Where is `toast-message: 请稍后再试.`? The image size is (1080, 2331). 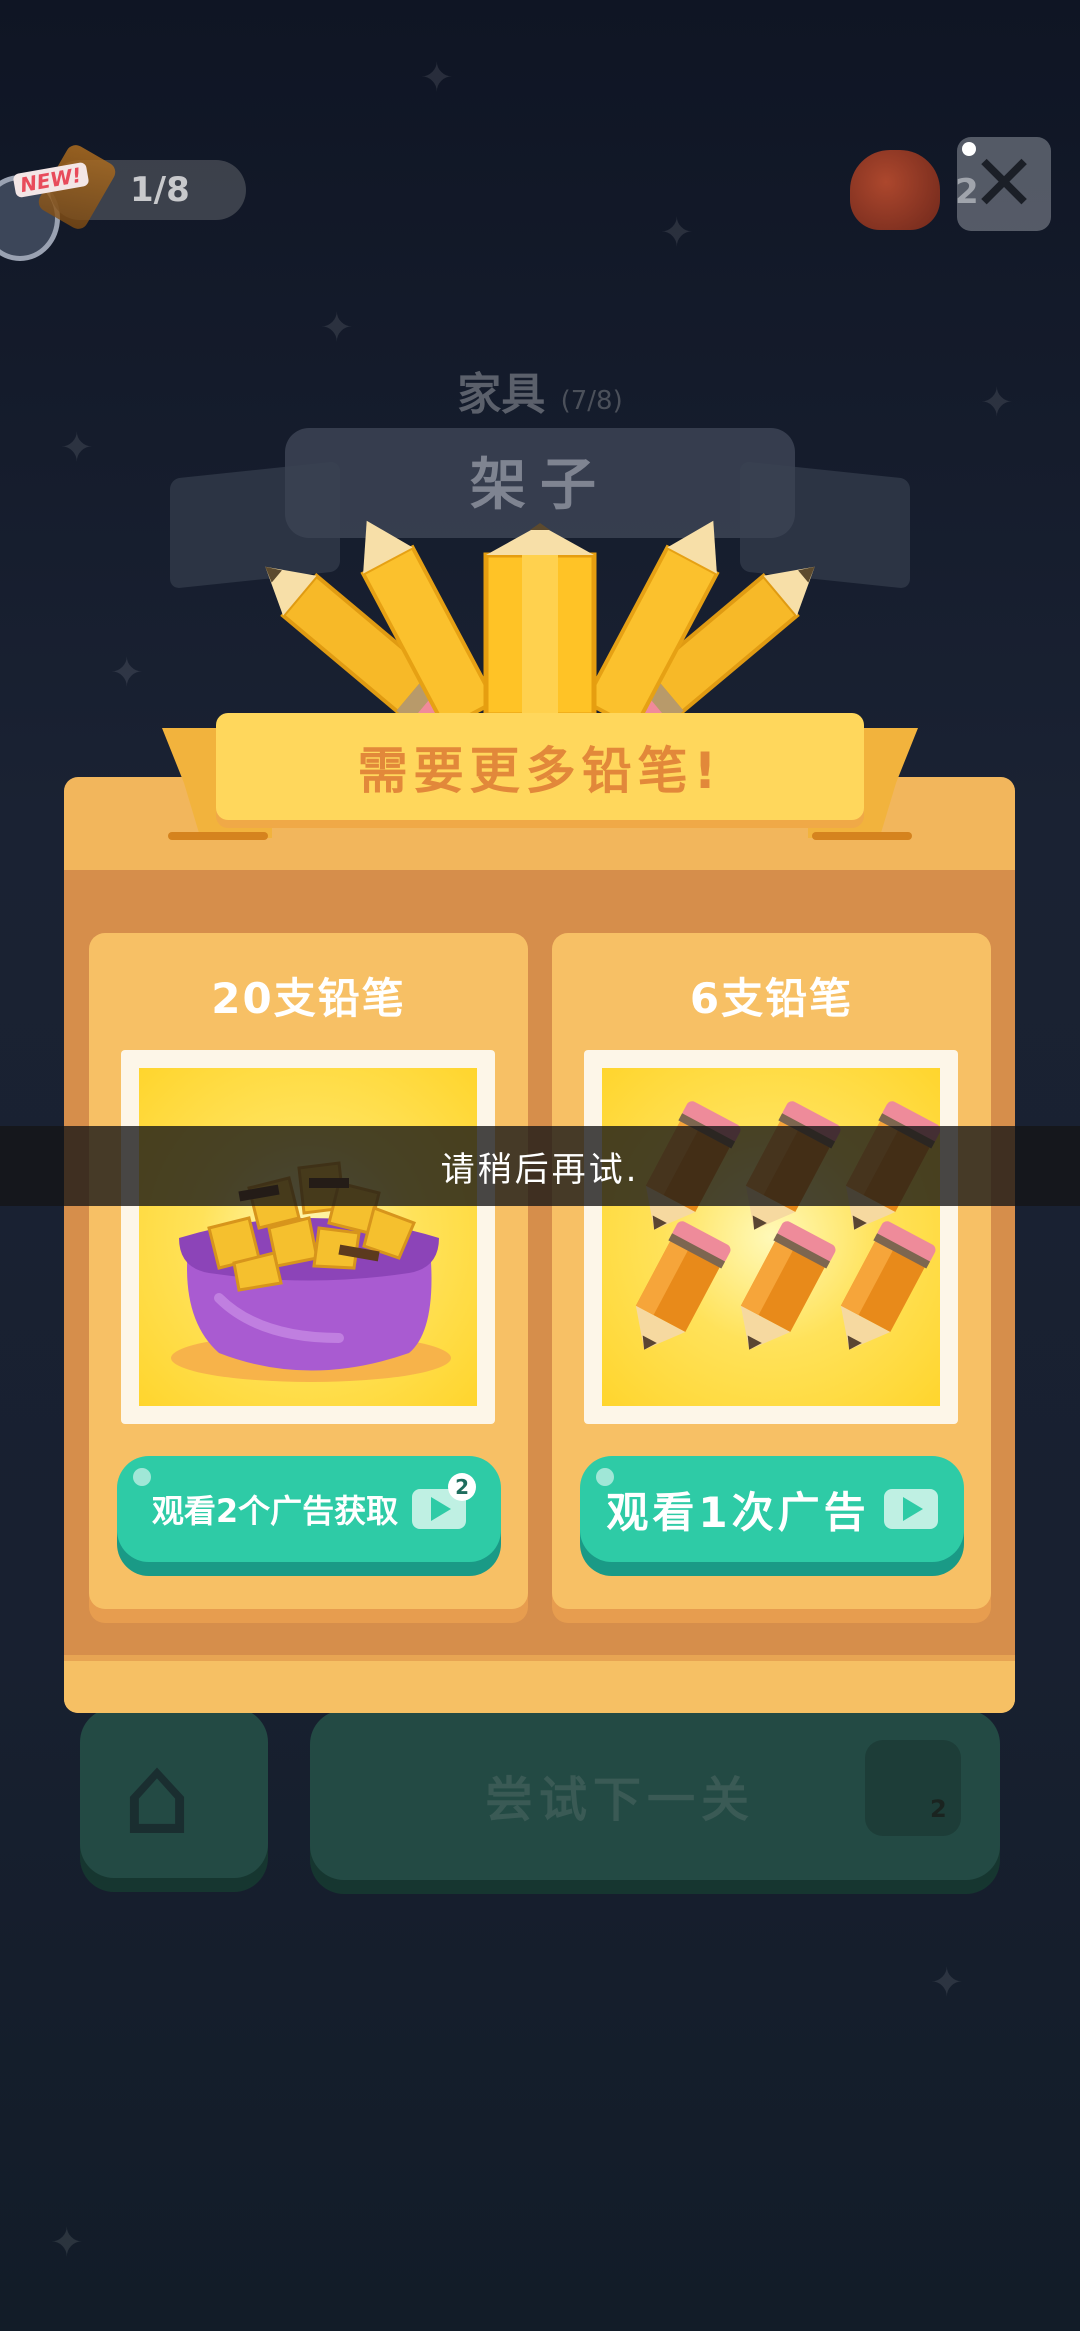
toast-message: 请稍后再试. is located at coordinates (540, 1166).